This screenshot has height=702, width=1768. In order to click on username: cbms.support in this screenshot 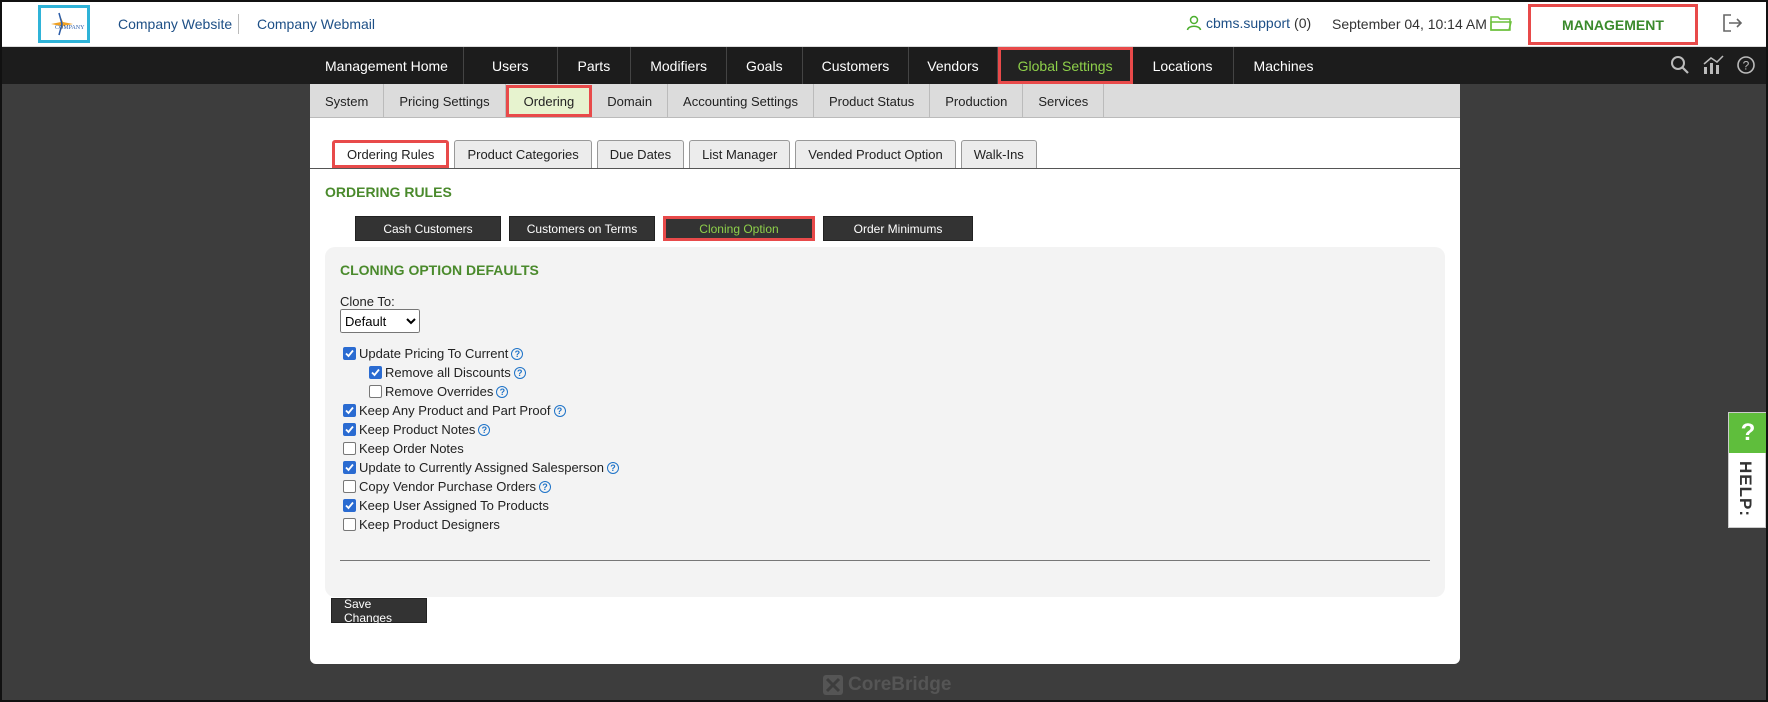, I will do `click(1248, 23)`.